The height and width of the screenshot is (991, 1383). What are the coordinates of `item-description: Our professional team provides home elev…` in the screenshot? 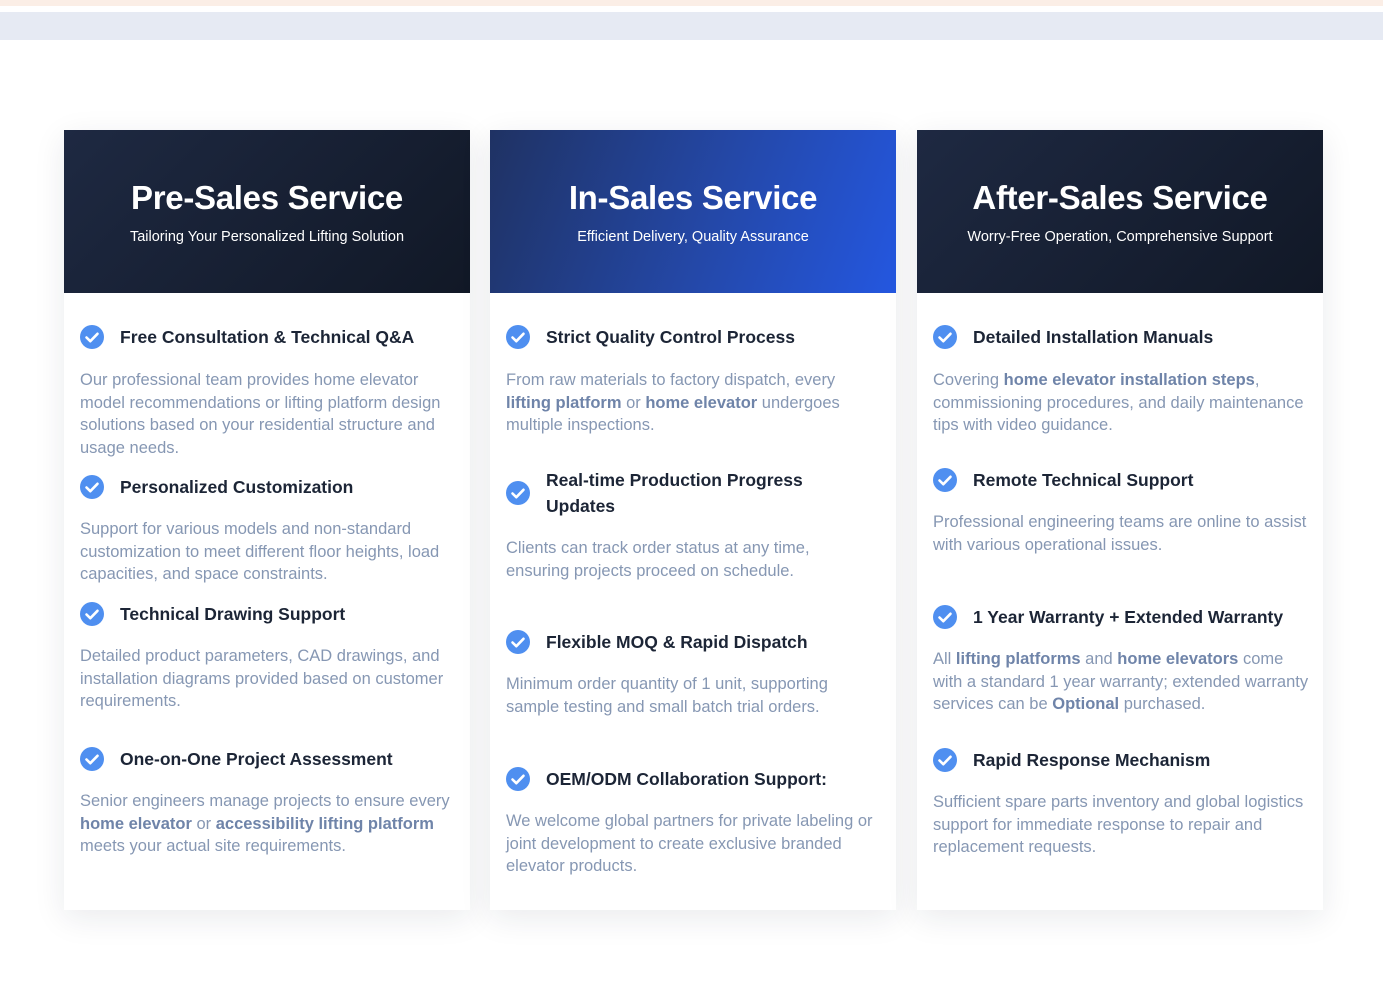 It's located at (268, 414).